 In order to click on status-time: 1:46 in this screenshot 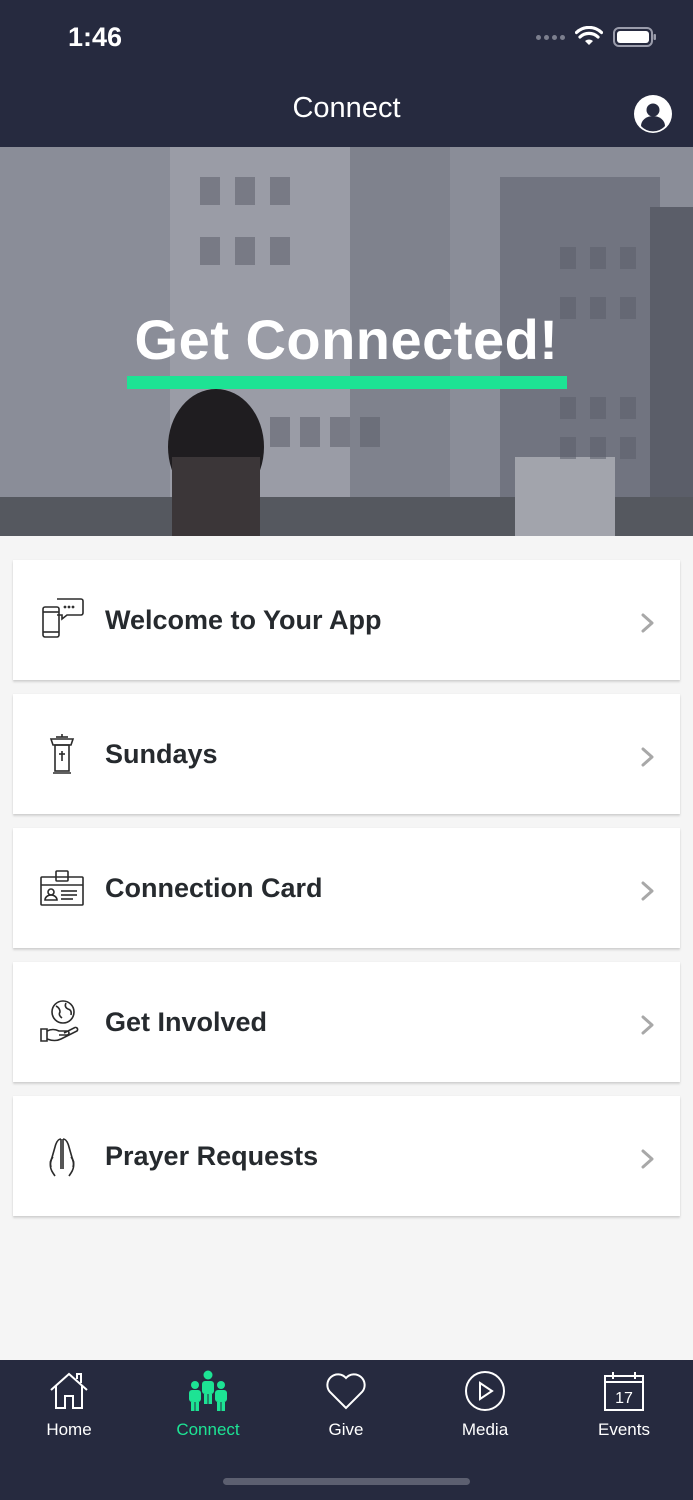, I will do `click(95, 37)`.